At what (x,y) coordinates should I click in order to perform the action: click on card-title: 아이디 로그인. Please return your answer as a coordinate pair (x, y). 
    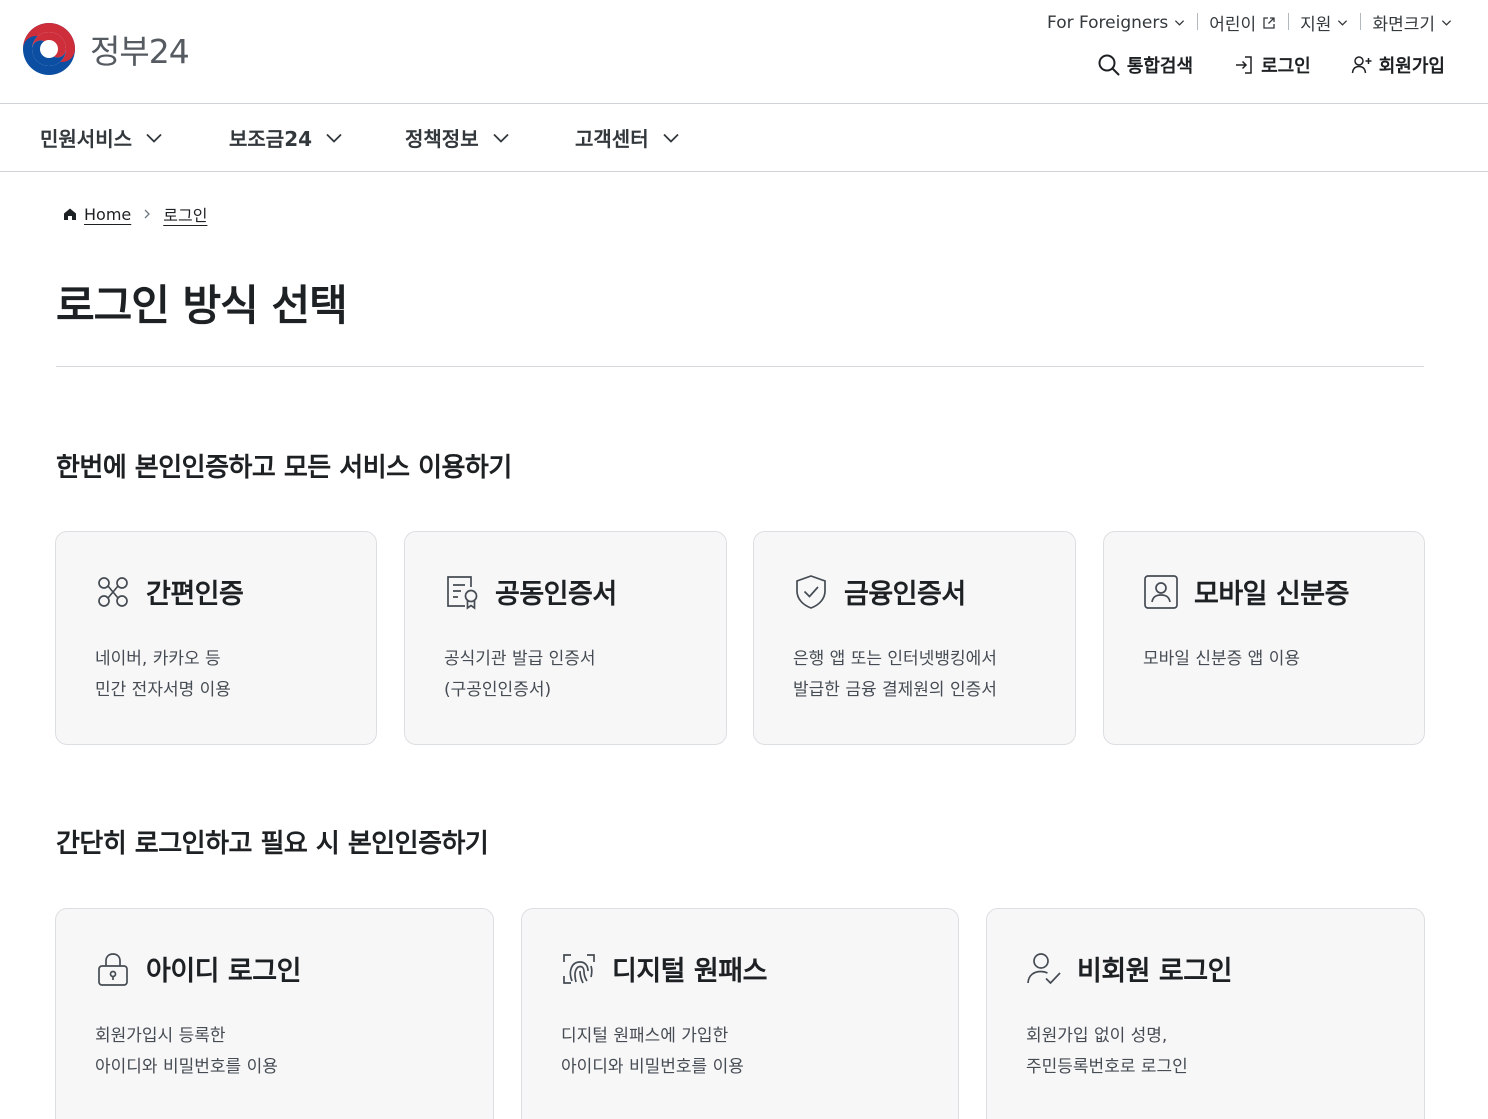
    Looking at the image, I should click on (223, 971).